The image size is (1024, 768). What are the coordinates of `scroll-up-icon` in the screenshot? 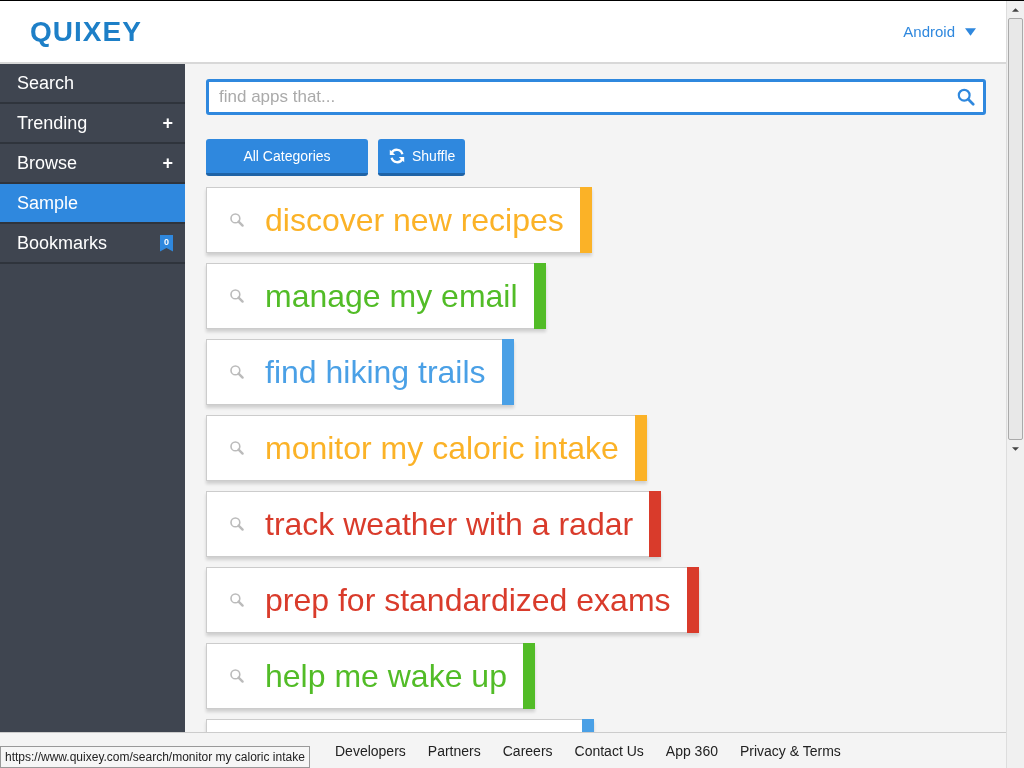 It's located at (1015, 10).